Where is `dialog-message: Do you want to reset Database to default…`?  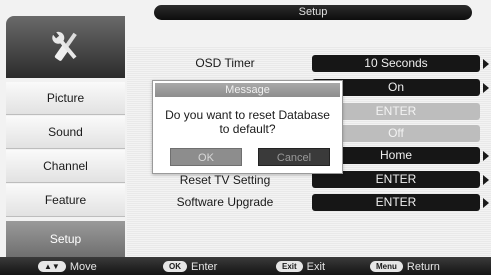 dialog-message: Do you want to reset Database to default… is located at coordinates (247, 122).